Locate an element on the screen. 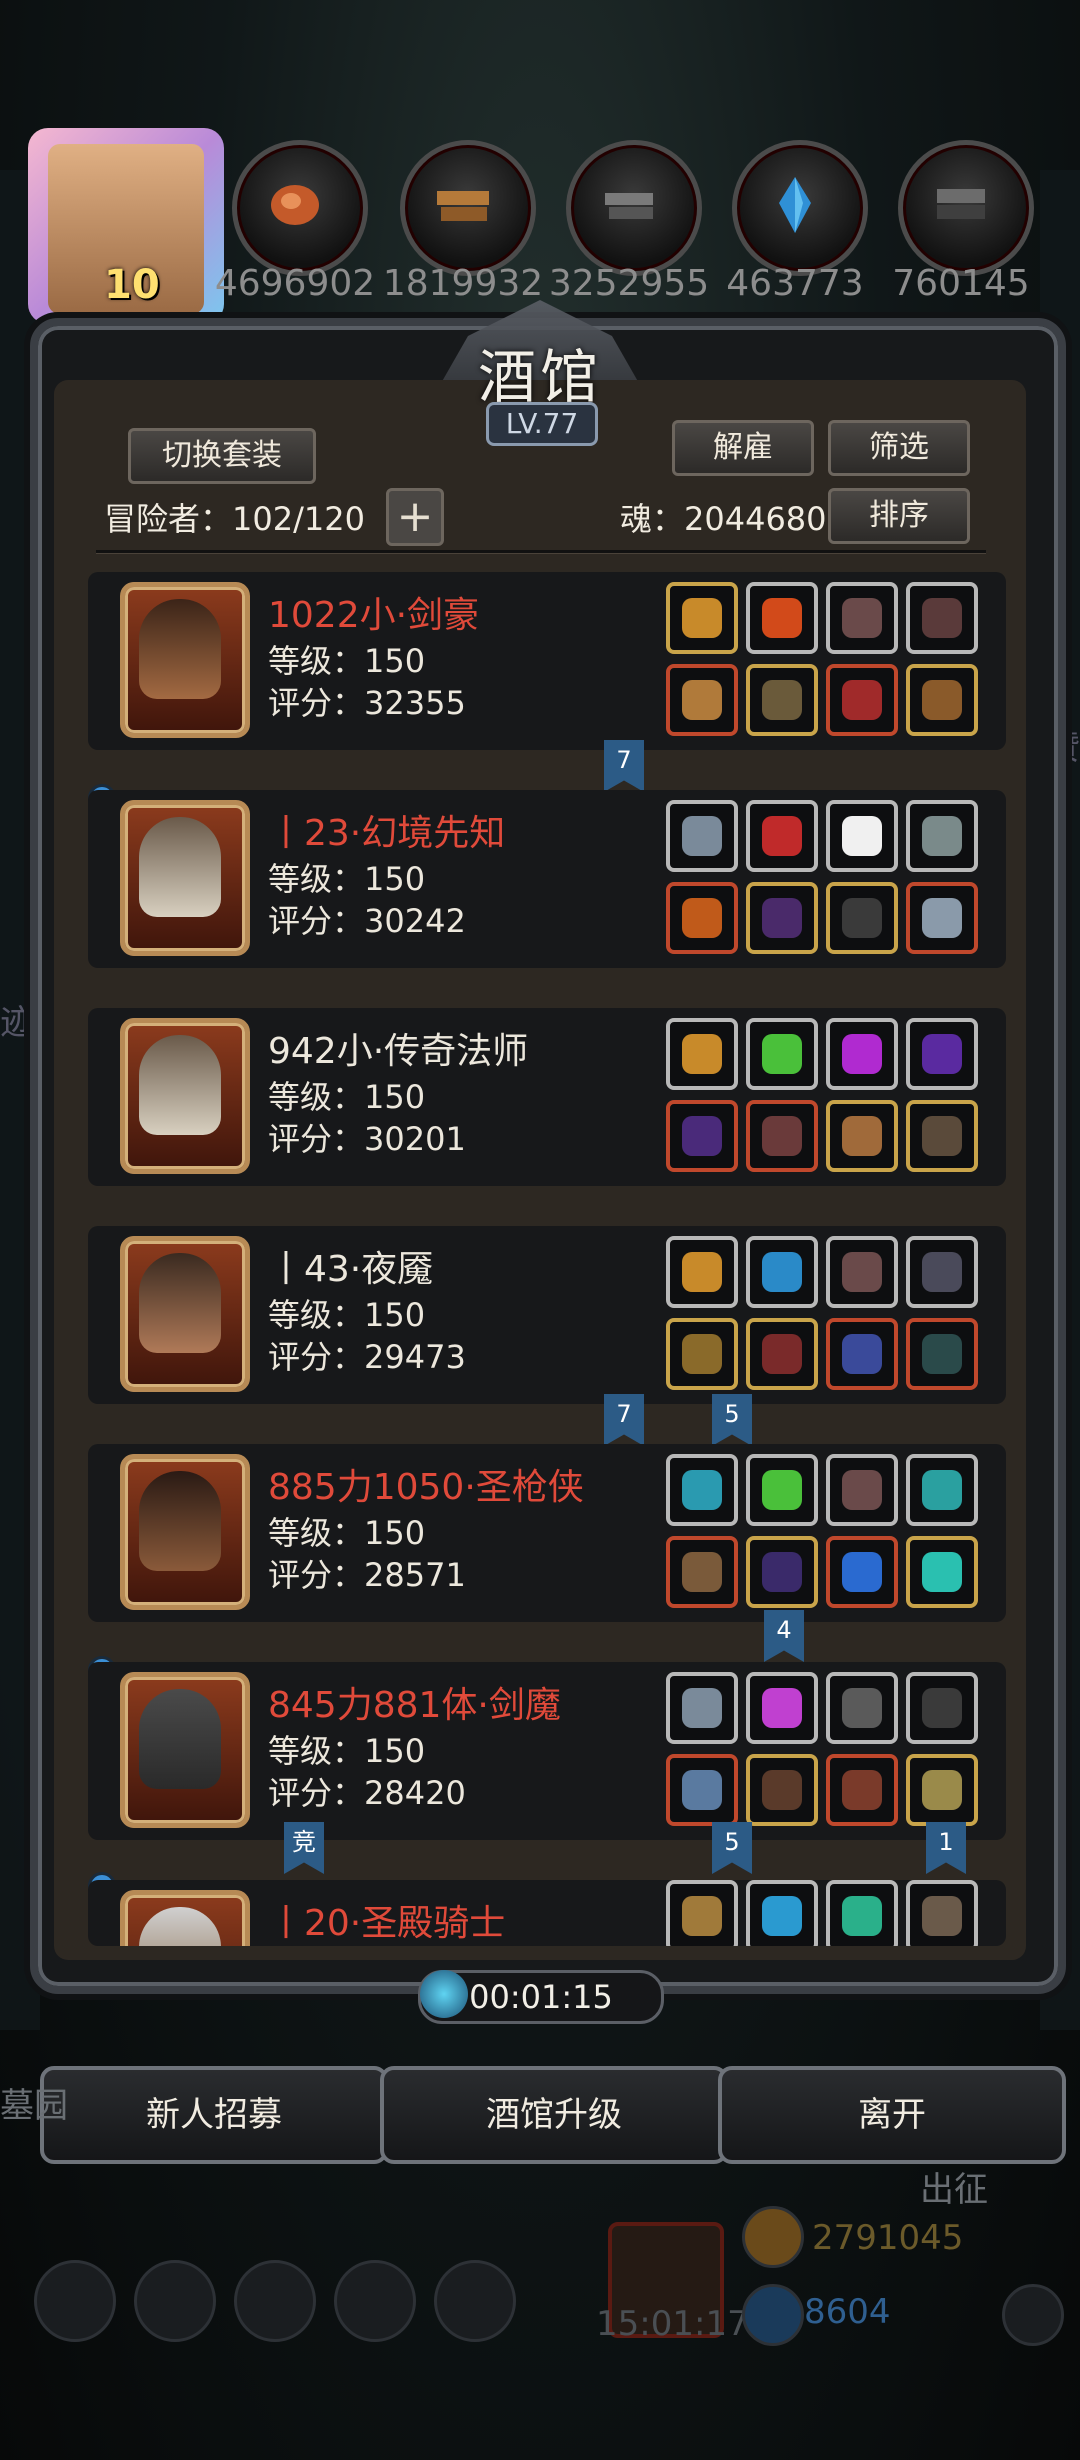  hero-row: 845力881体·剑魔 等级：150 评分：28420 is located at coordinates (547, 1751).